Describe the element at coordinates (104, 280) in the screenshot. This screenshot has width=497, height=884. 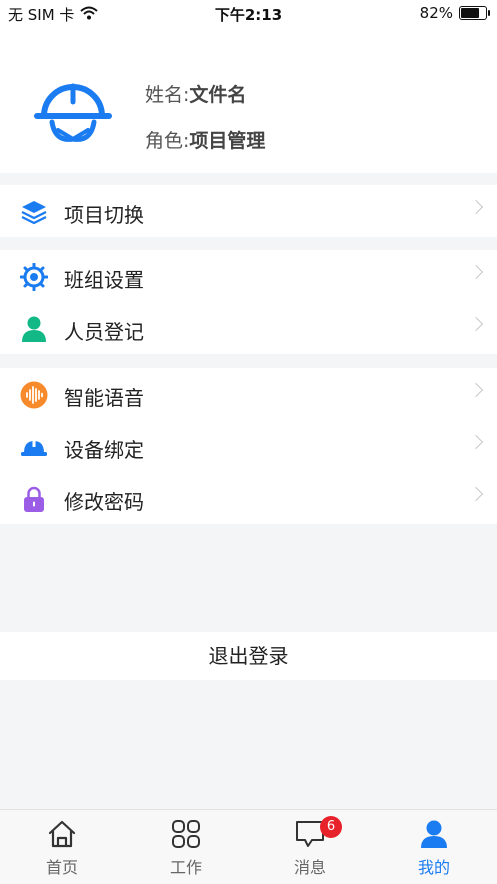
I see `menu-item-label: 班组设置` at that location.